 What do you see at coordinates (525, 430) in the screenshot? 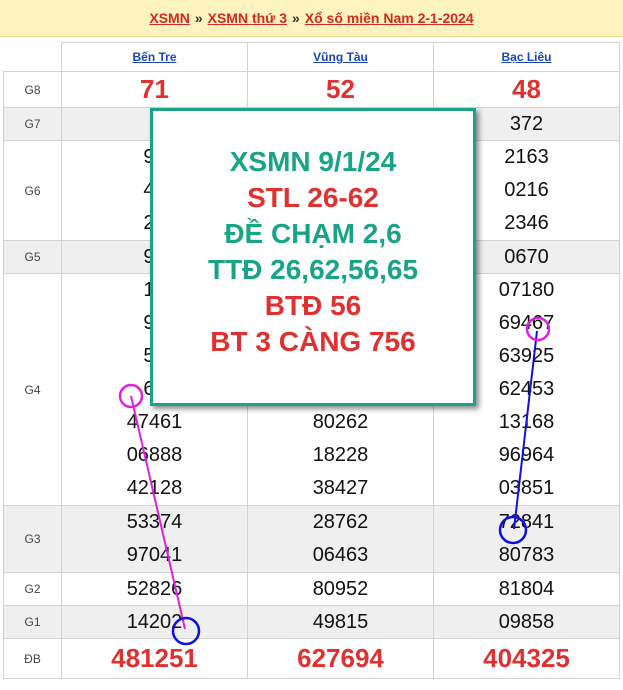
I see `blue-connector-line` at bounding box center [525, 430].